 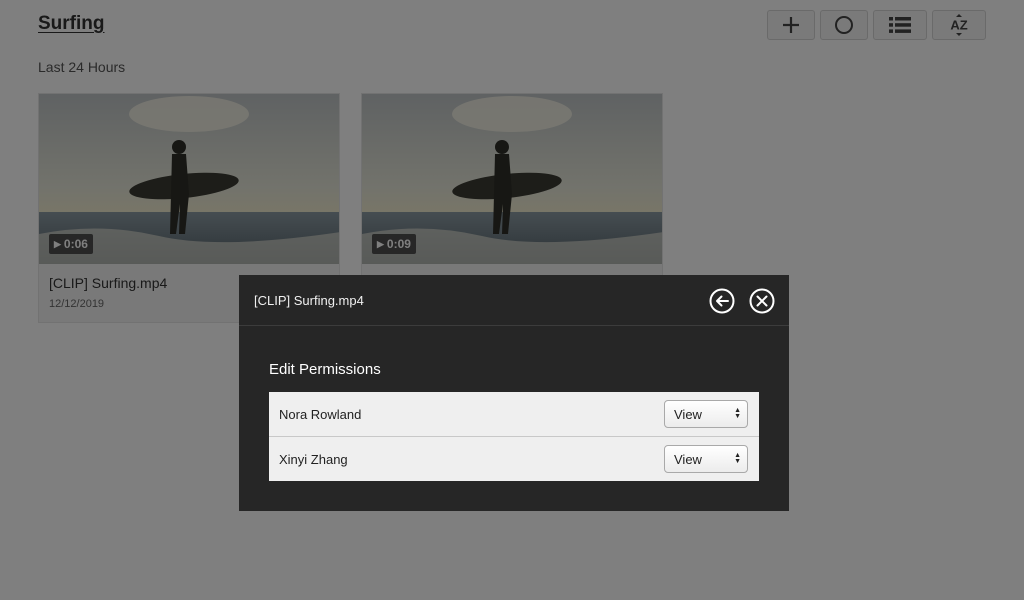 I want to click on close-button, so click(x=762, y=301).